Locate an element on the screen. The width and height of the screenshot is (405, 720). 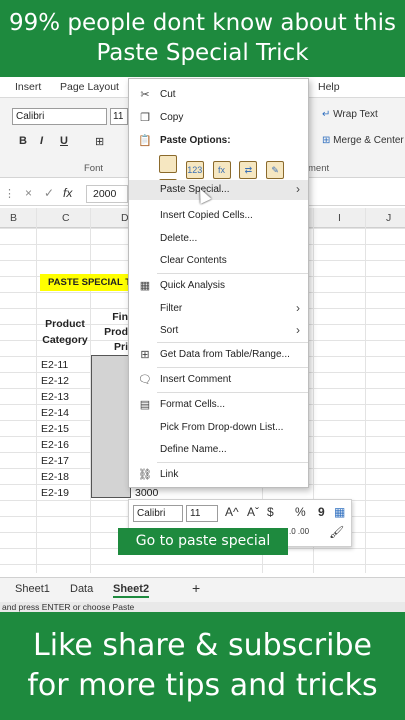
comma-button: 9 is located at coordinates (321, 512).